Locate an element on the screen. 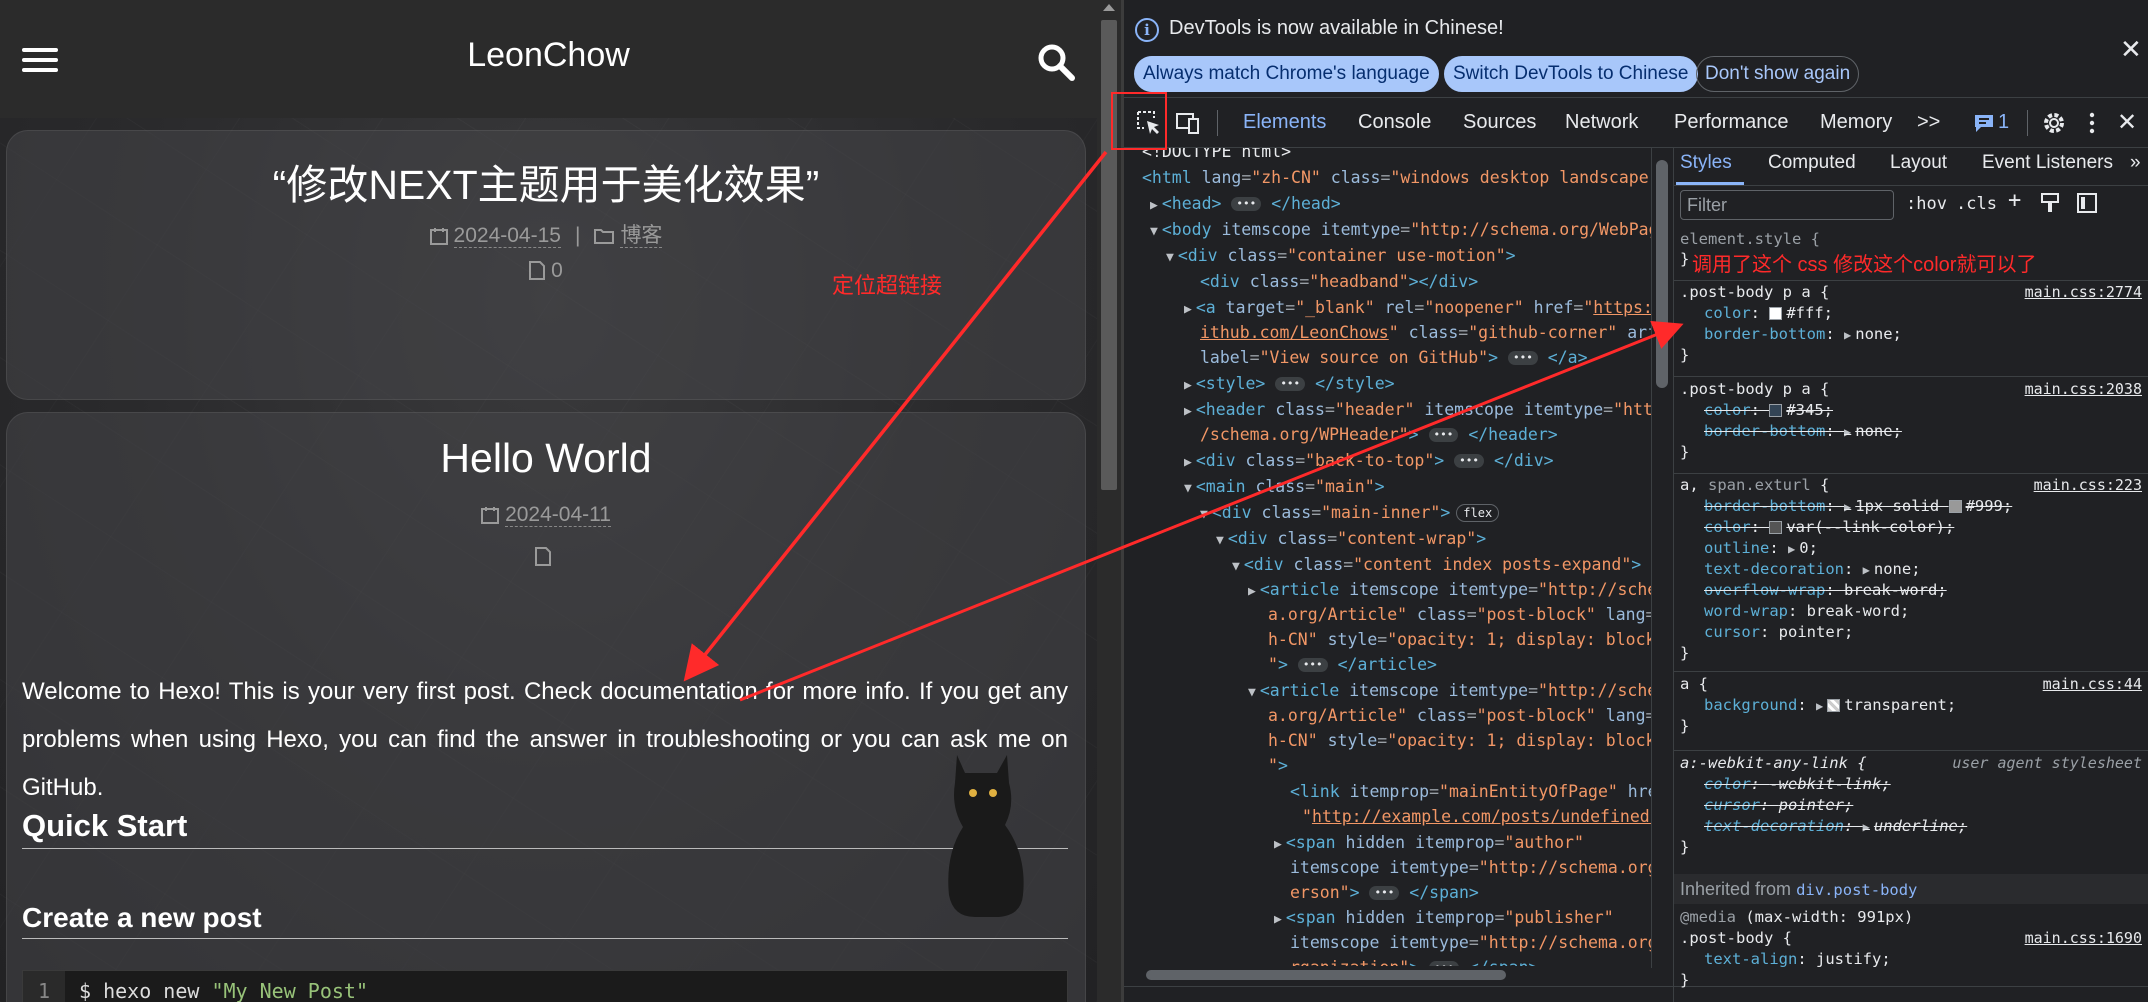  code-block: 1 $ hexo new "My New Post" is located at coordinates (545, 986).